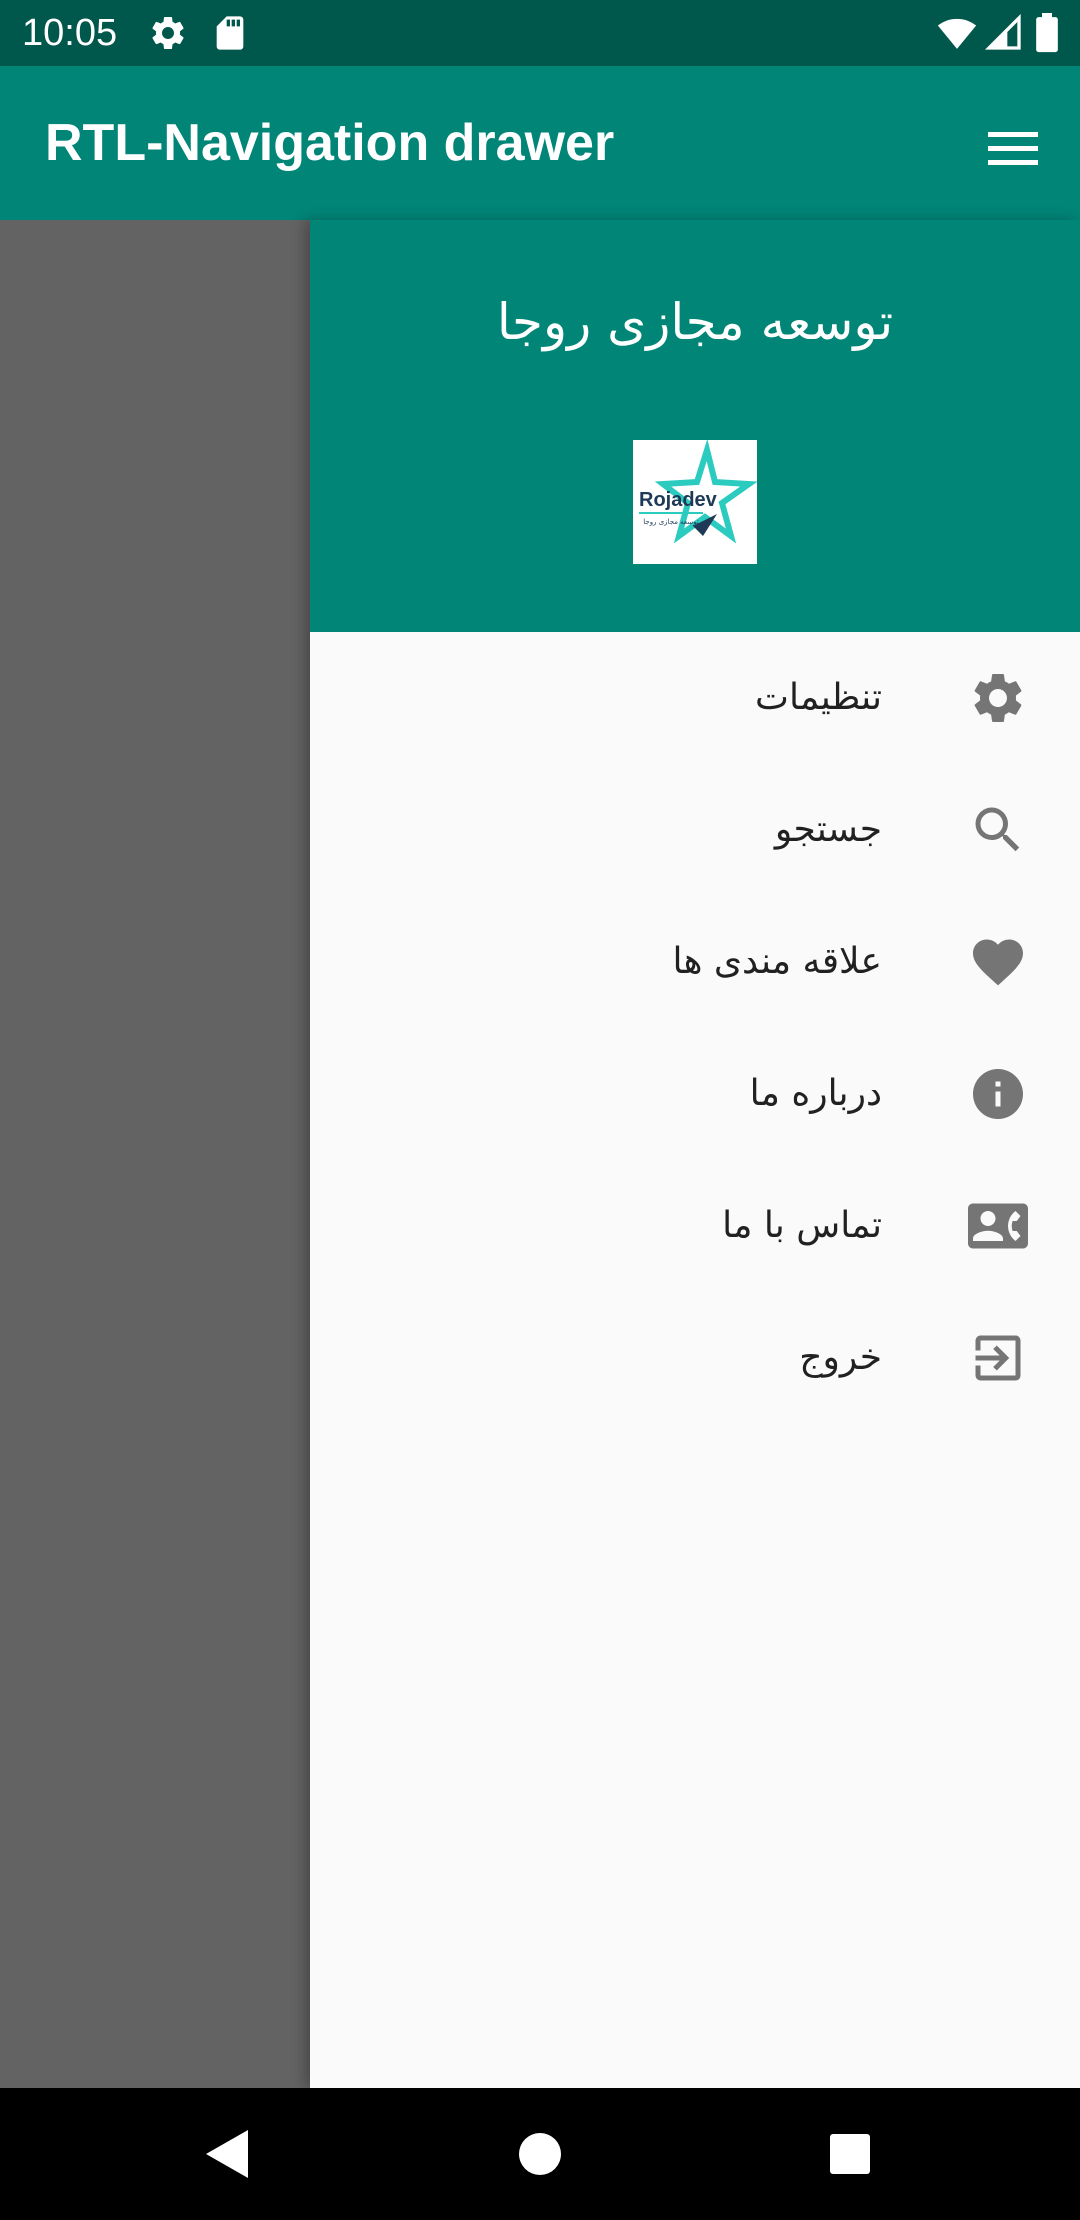  Describe the element at coordinates (695, 322) in the screenshot. I see `drawer-header-title: توسعه مجازی روجا` at that location.